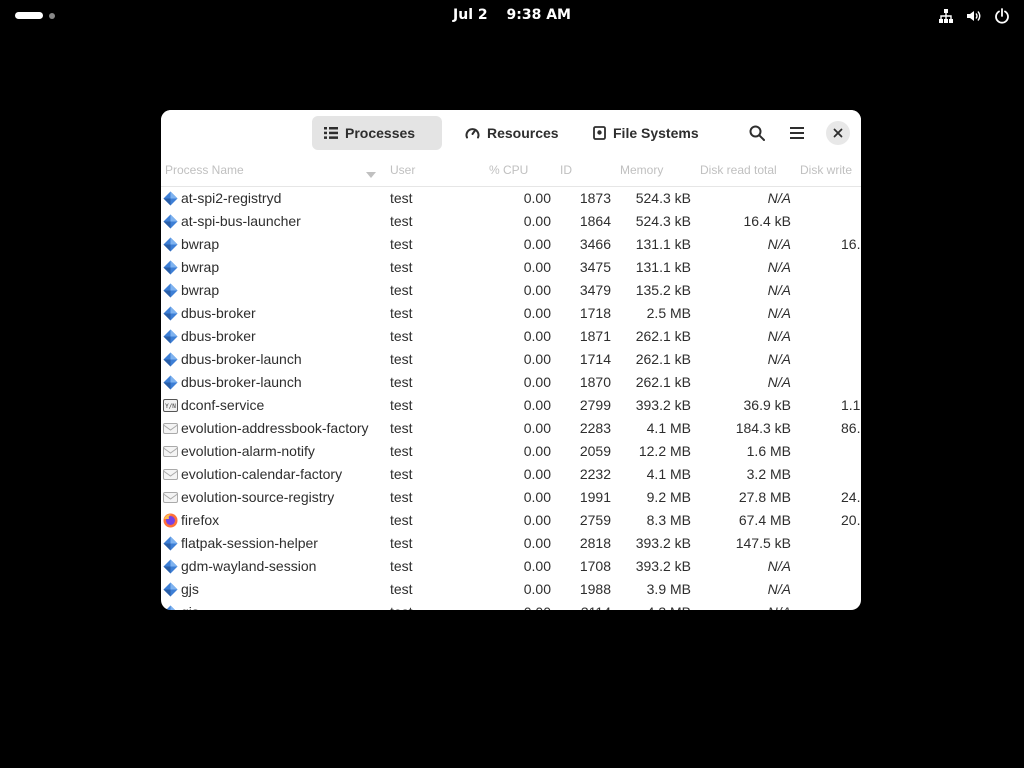 Image resolution: width=1024 pixels, height=768 pixels. What do you see at coordinates (595, 520) in the screenshot?
I see `process-id: 2759` at bounding box center [595, 520].